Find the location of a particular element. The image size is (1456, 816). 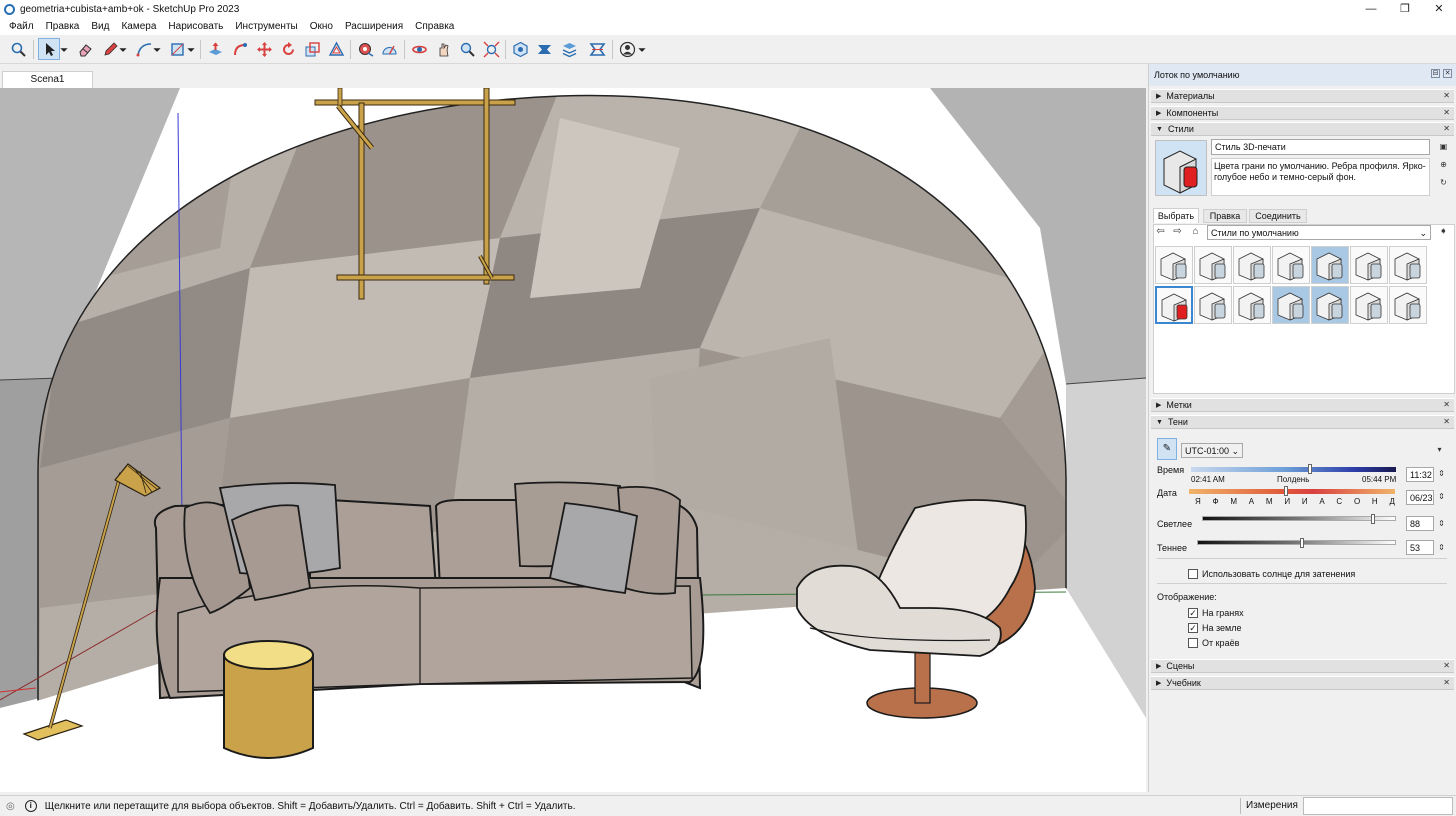

on-faces-checkbox: ✓ is located at coordinates (1193, 613).